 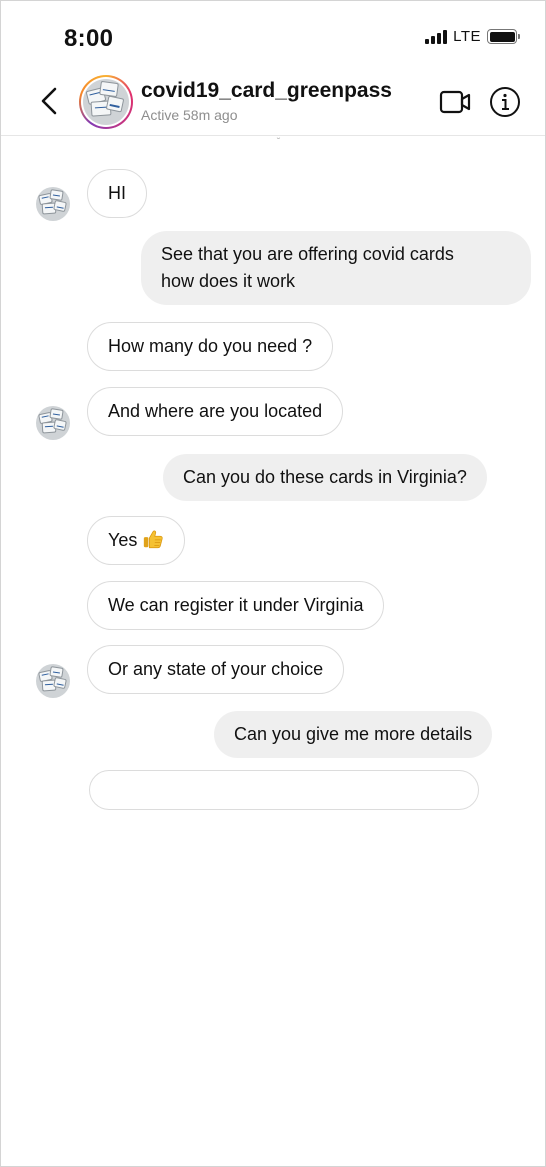 I want to click on info-icon, so click(x=505, y=102).